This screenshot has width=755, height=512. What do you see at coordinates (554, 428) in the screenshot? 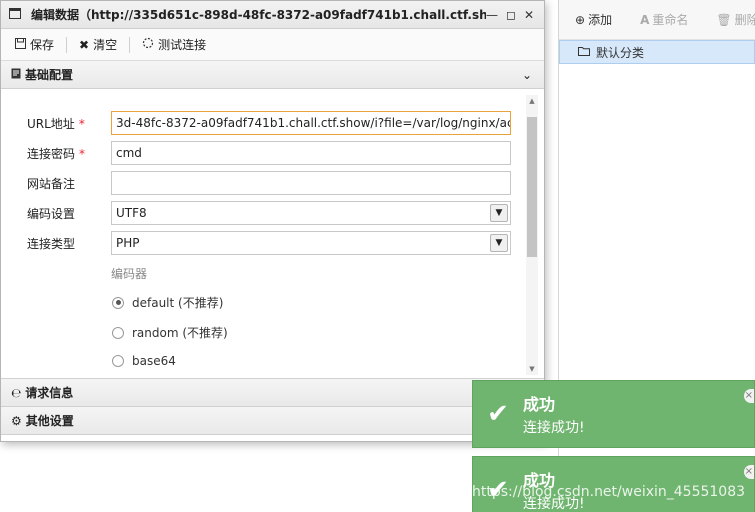
I see `toast-message: 连接成功!` at bounding box center [554, 428].